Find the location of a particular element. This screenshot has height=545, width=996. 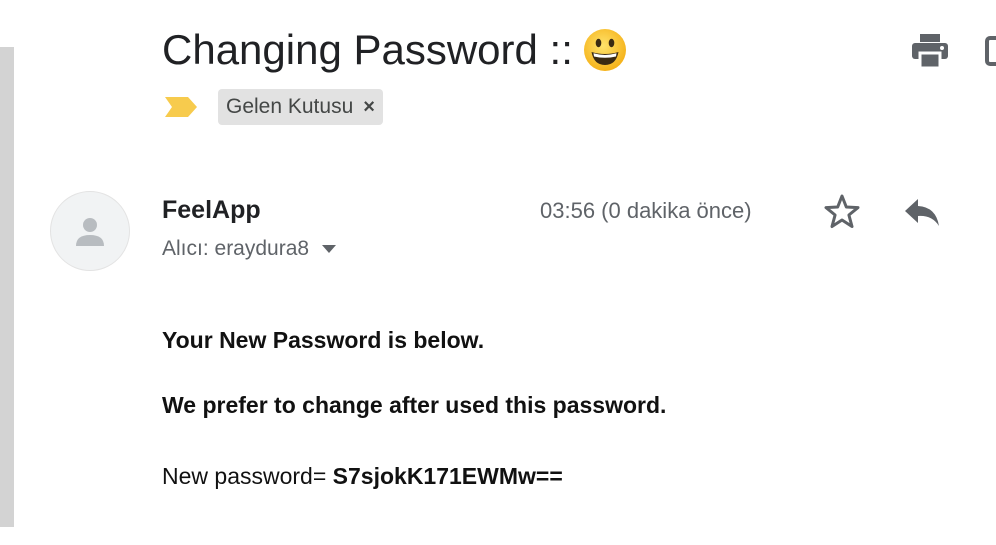

remove-label-close-icon: × is located at coordinates (369, 107).